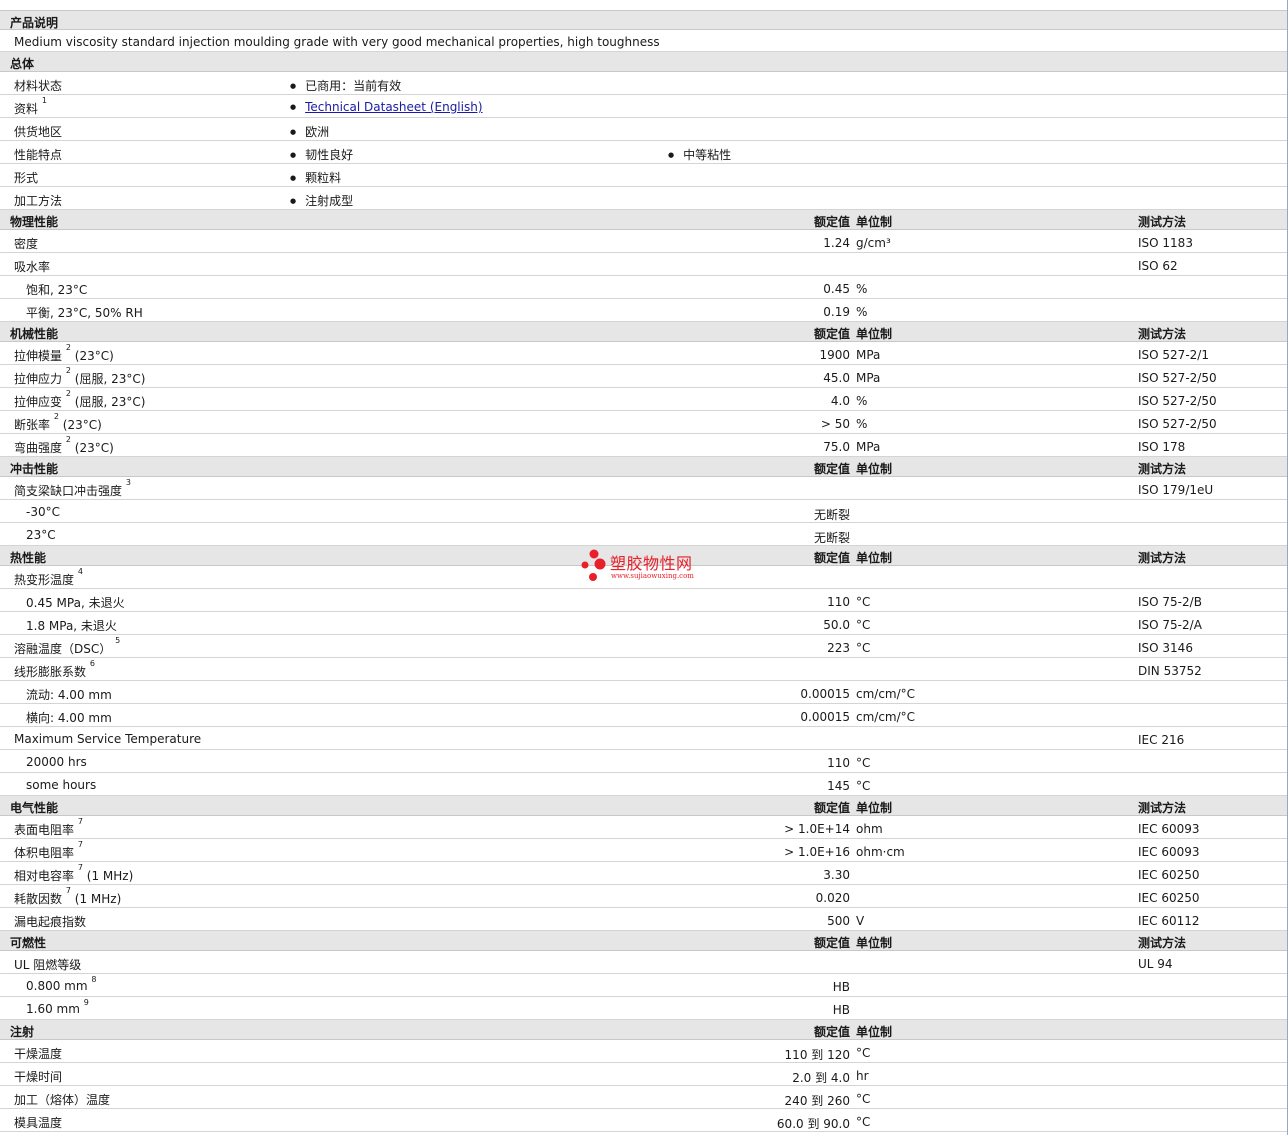 This screenshot has width=1288, height=1135. I want to click on property-label: 拉伸应力 2 (屈服, 23°C), so click(80, 376).